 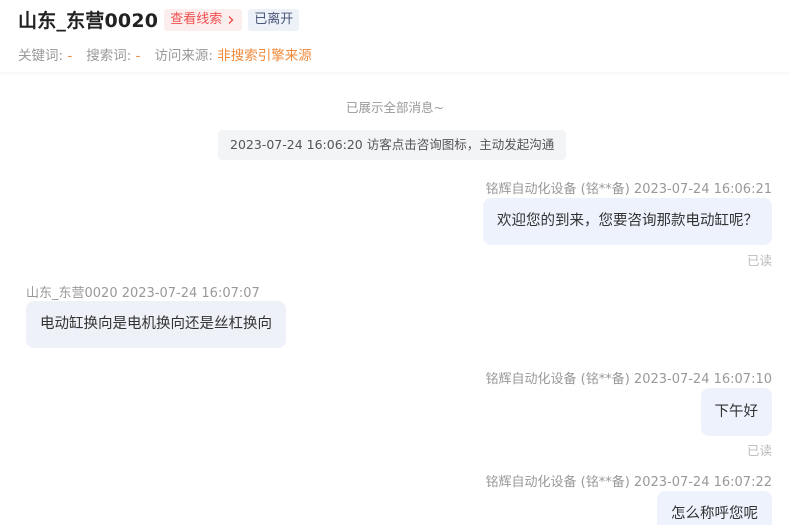 I want to click on status-badge: 已离开, so click(x=274, y=19).